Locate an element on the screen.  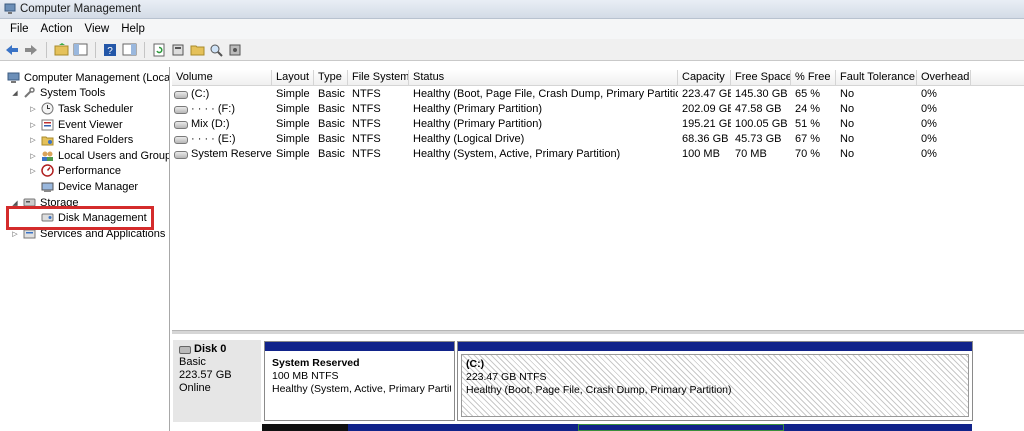
tree-item-computer-management: Computer Management (Local is located at coordinates (86, 77).